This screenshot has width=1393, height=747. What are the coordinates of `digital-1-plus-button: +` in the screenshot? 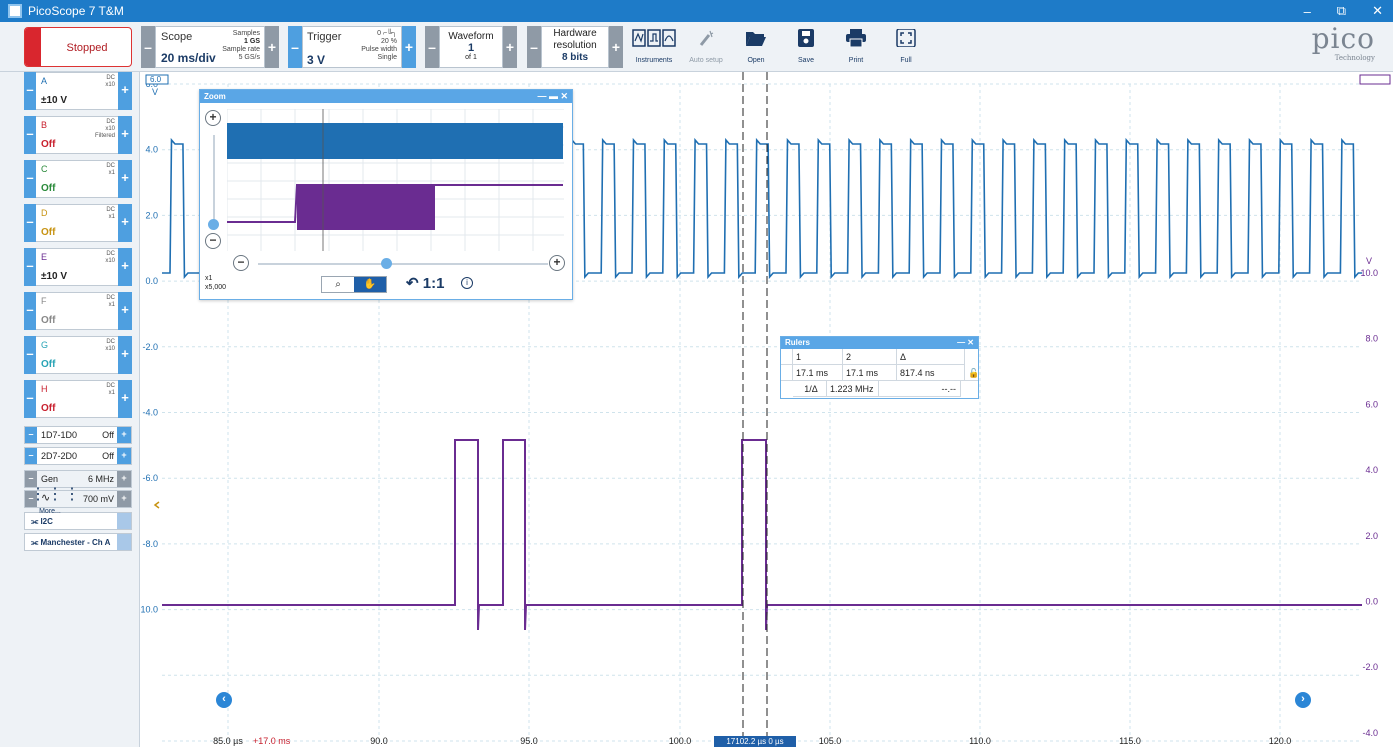 It's located at (124, 435).